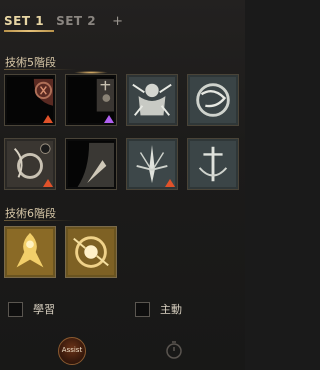  I want to click on golden-vortex-icon, so click(91, 252).